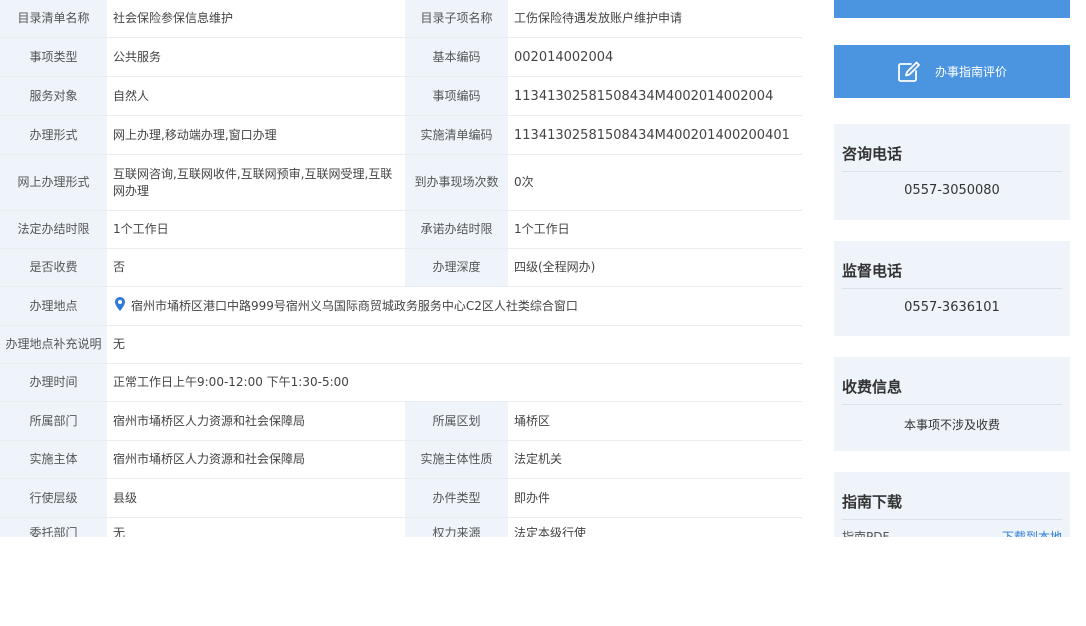 The width and height of the screenshot is (1086, 626). What do you see at coordinates (256, 19) in the screenshot?
I see `field-value: 社会保险参保信息维护` at bounding box center [256, 19].